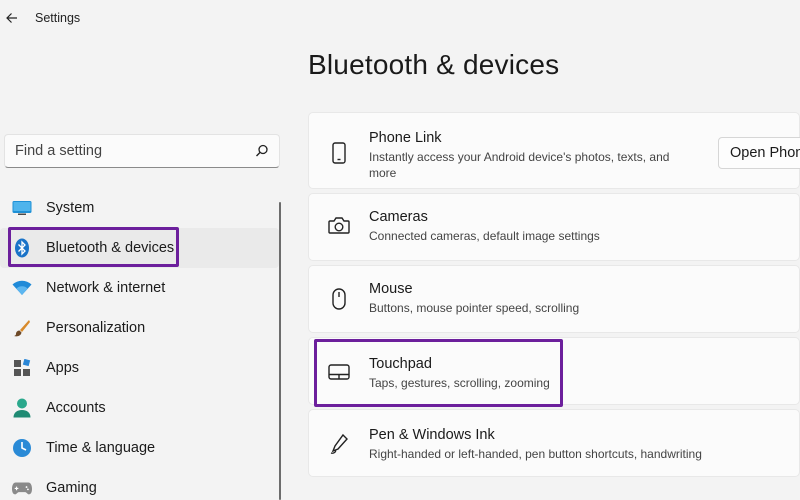  What do you see at coordinates (139, 368) in the screenshot?
I see `sidebar-item-apps: Apps` at bounding box center [139, 368].